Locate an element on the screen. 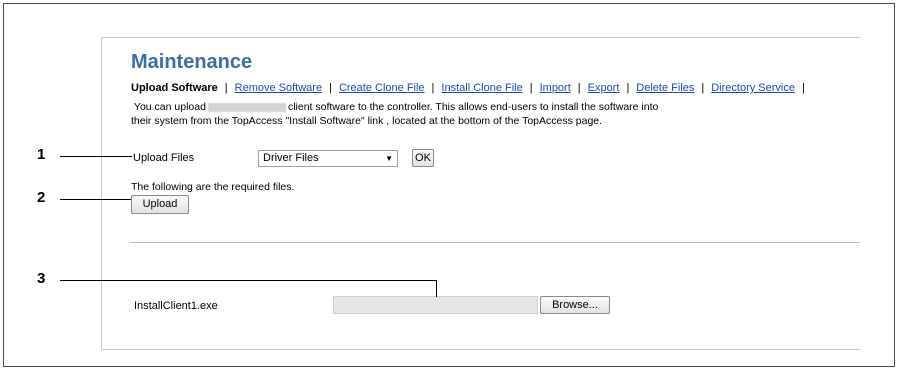 Image resolution: width=898 pixels, height=370 pixels. file-type-select-value: Driver Files is located at coordinates (291, 158).